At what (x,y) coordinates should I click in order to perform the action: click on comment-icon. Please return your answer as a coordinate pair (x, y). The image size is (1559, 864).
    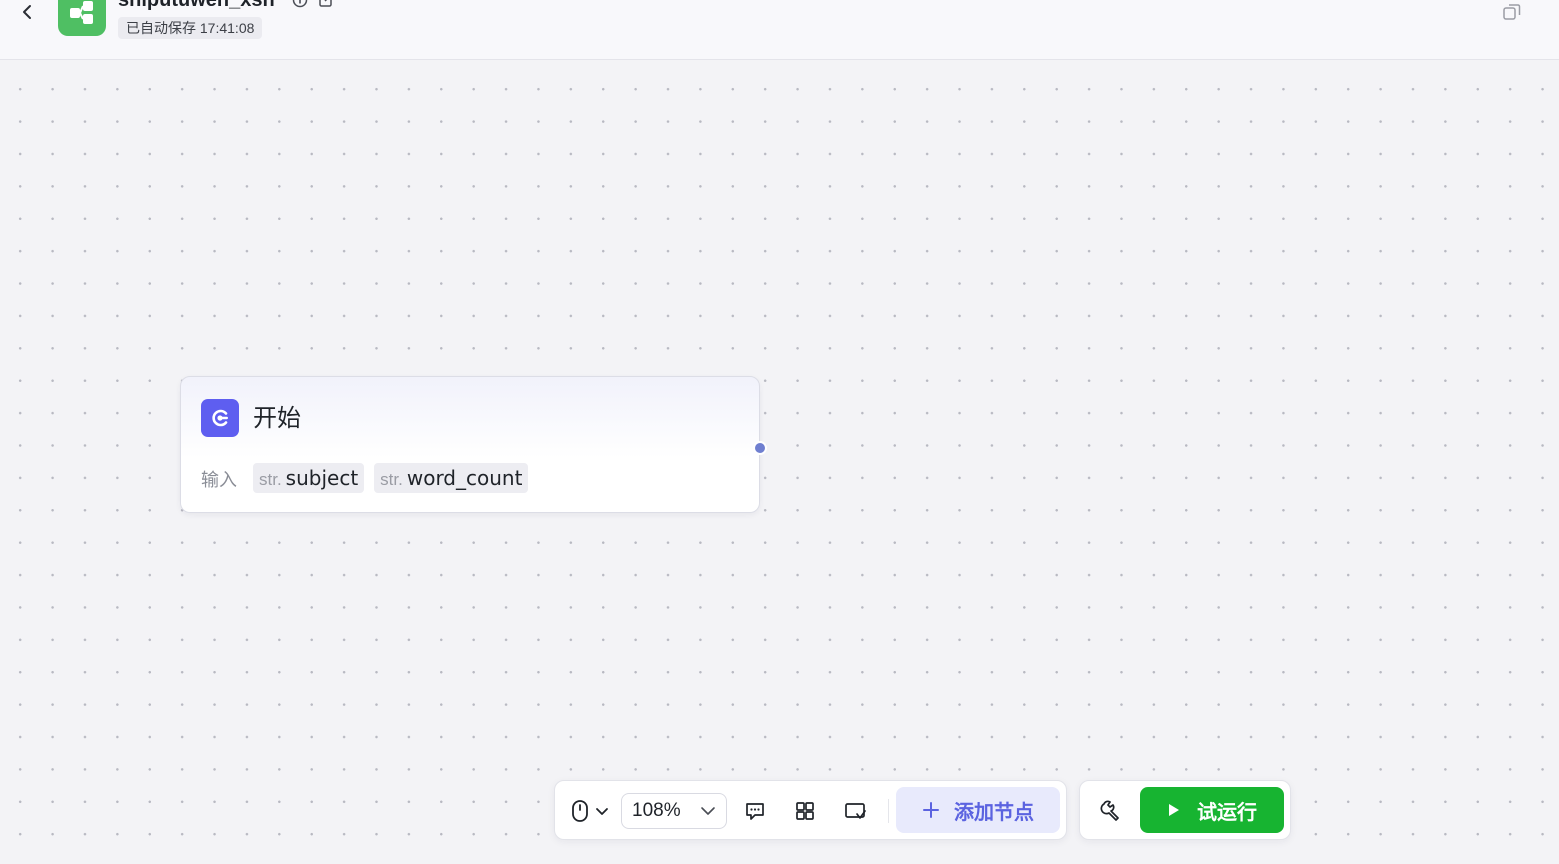
    Looking at the image, I should click on (755, 811).